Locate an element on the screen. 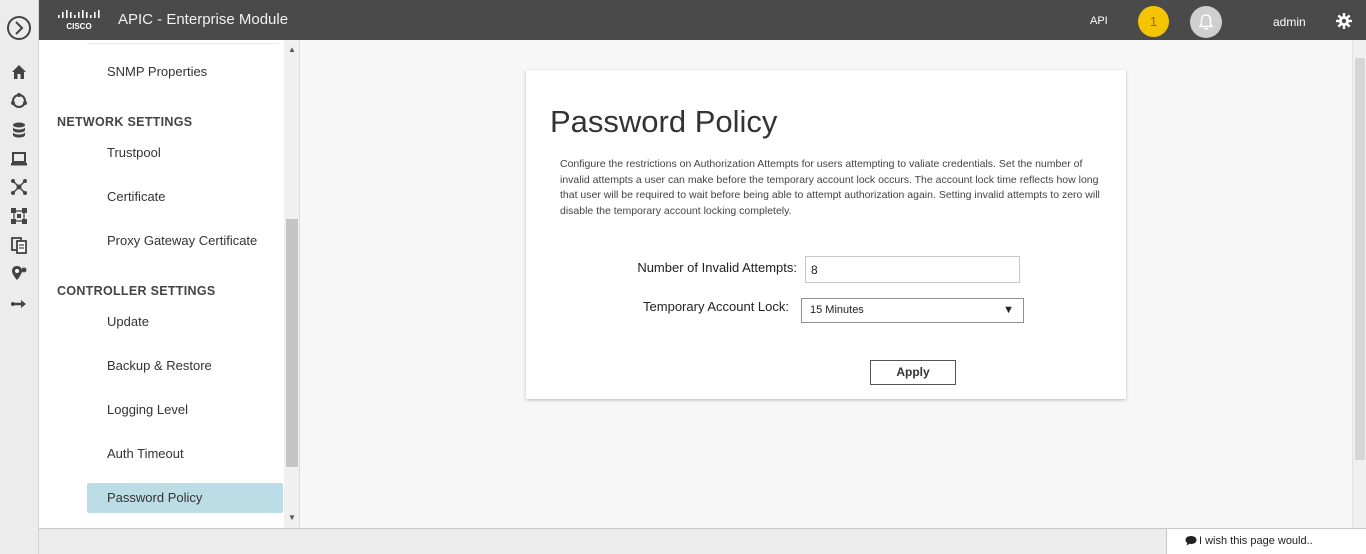 Image resolution: width=1366 pixels, height=554 pixels. scroll-down-arrow-icon: ▼ is located at coordinates (291, 518).